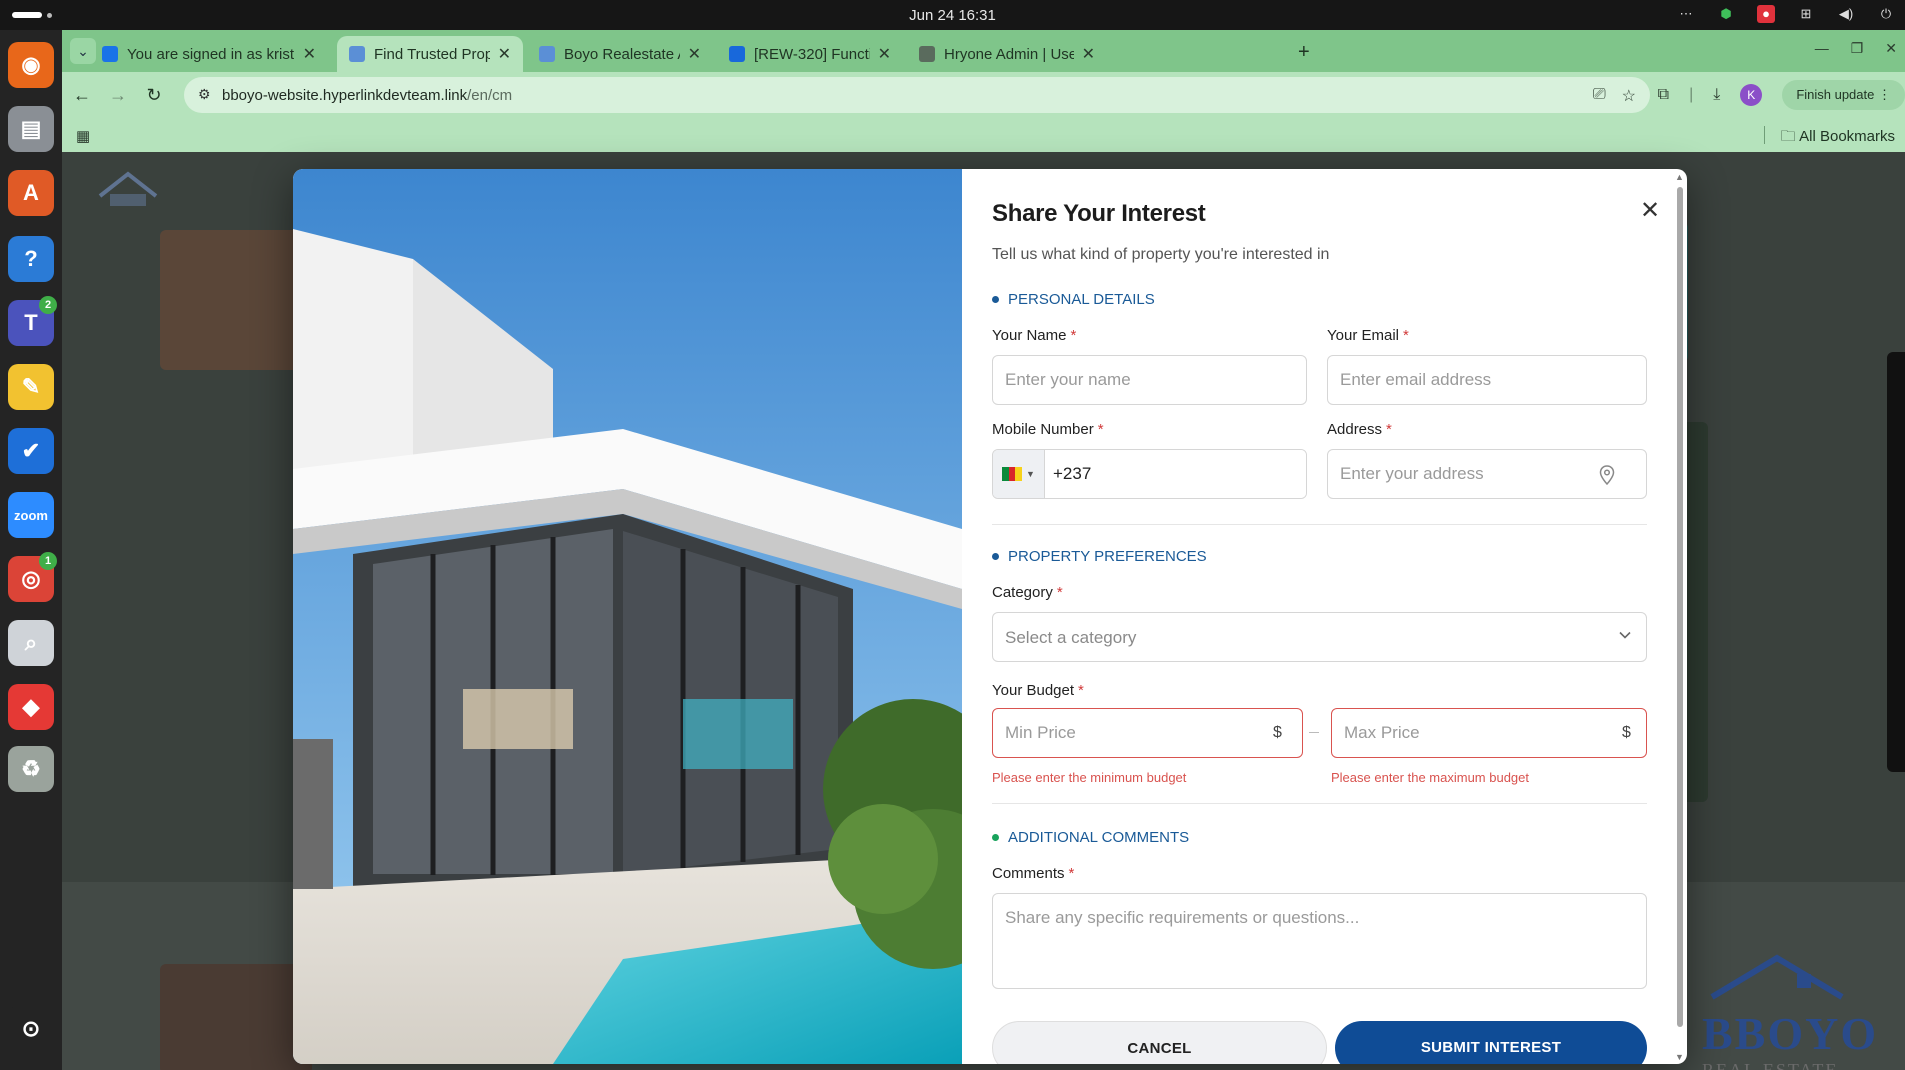 This screenshot has width=1905, height=1070. What do you see at coordinates (952, 15) in the screenshot?
I see `system-clock: Jun 24 16:31` at bounding box center [952, 15].